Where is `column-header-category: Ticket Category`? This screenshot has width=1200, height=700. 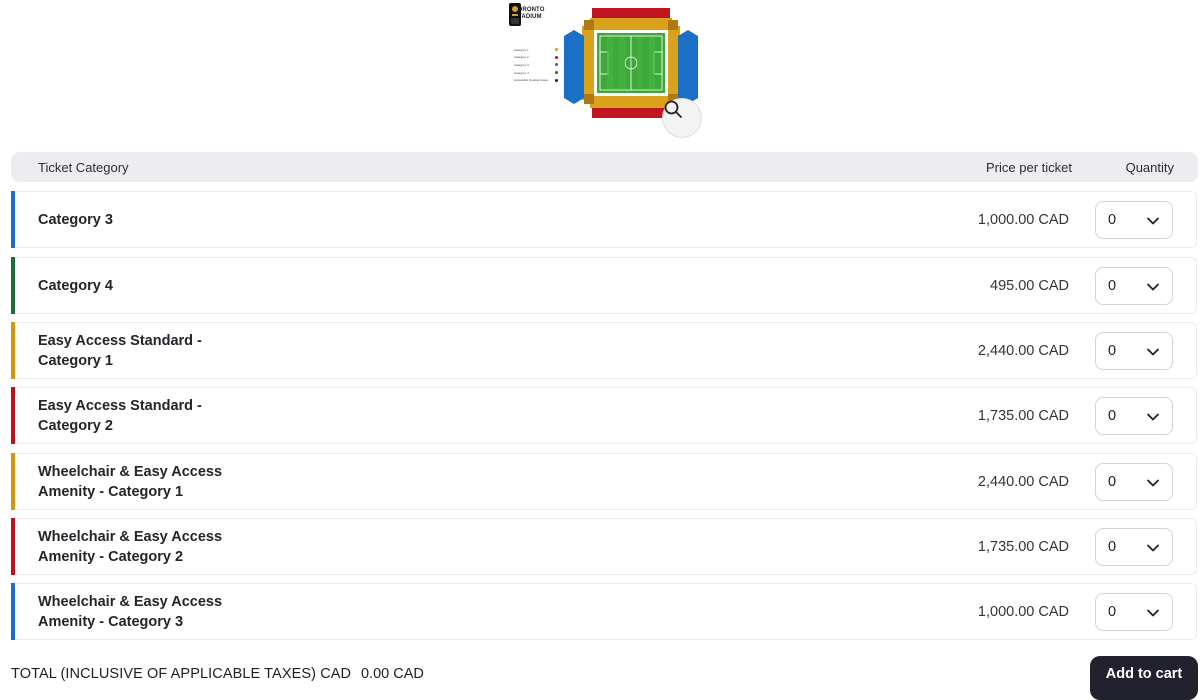
column-header-category: Ticket Category is located at coordinates (83, 167).